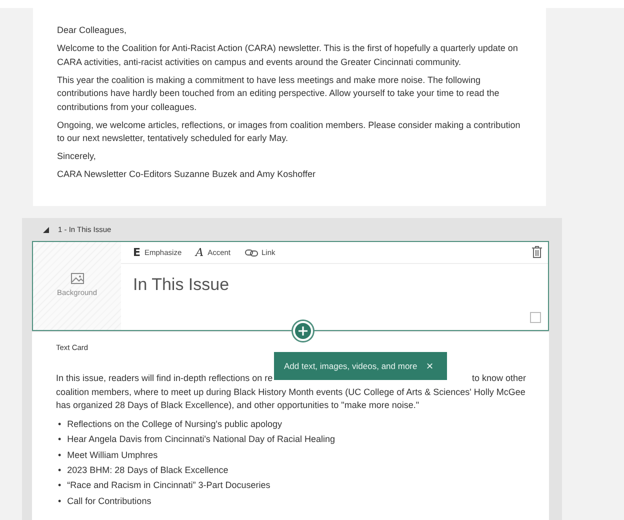 The width and height of the screenshot is (624, 520). What do you see at coordinates (351, 366) in the screenshot?
I see `tooltip-text: Add text, images, videos, and more` at bounding box center [351, 366].